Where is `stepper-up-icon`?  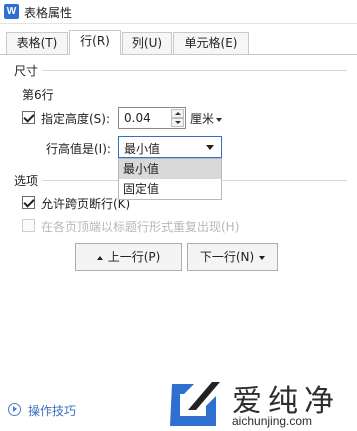 stepper-up-icon is located at coordinates (177, 113).